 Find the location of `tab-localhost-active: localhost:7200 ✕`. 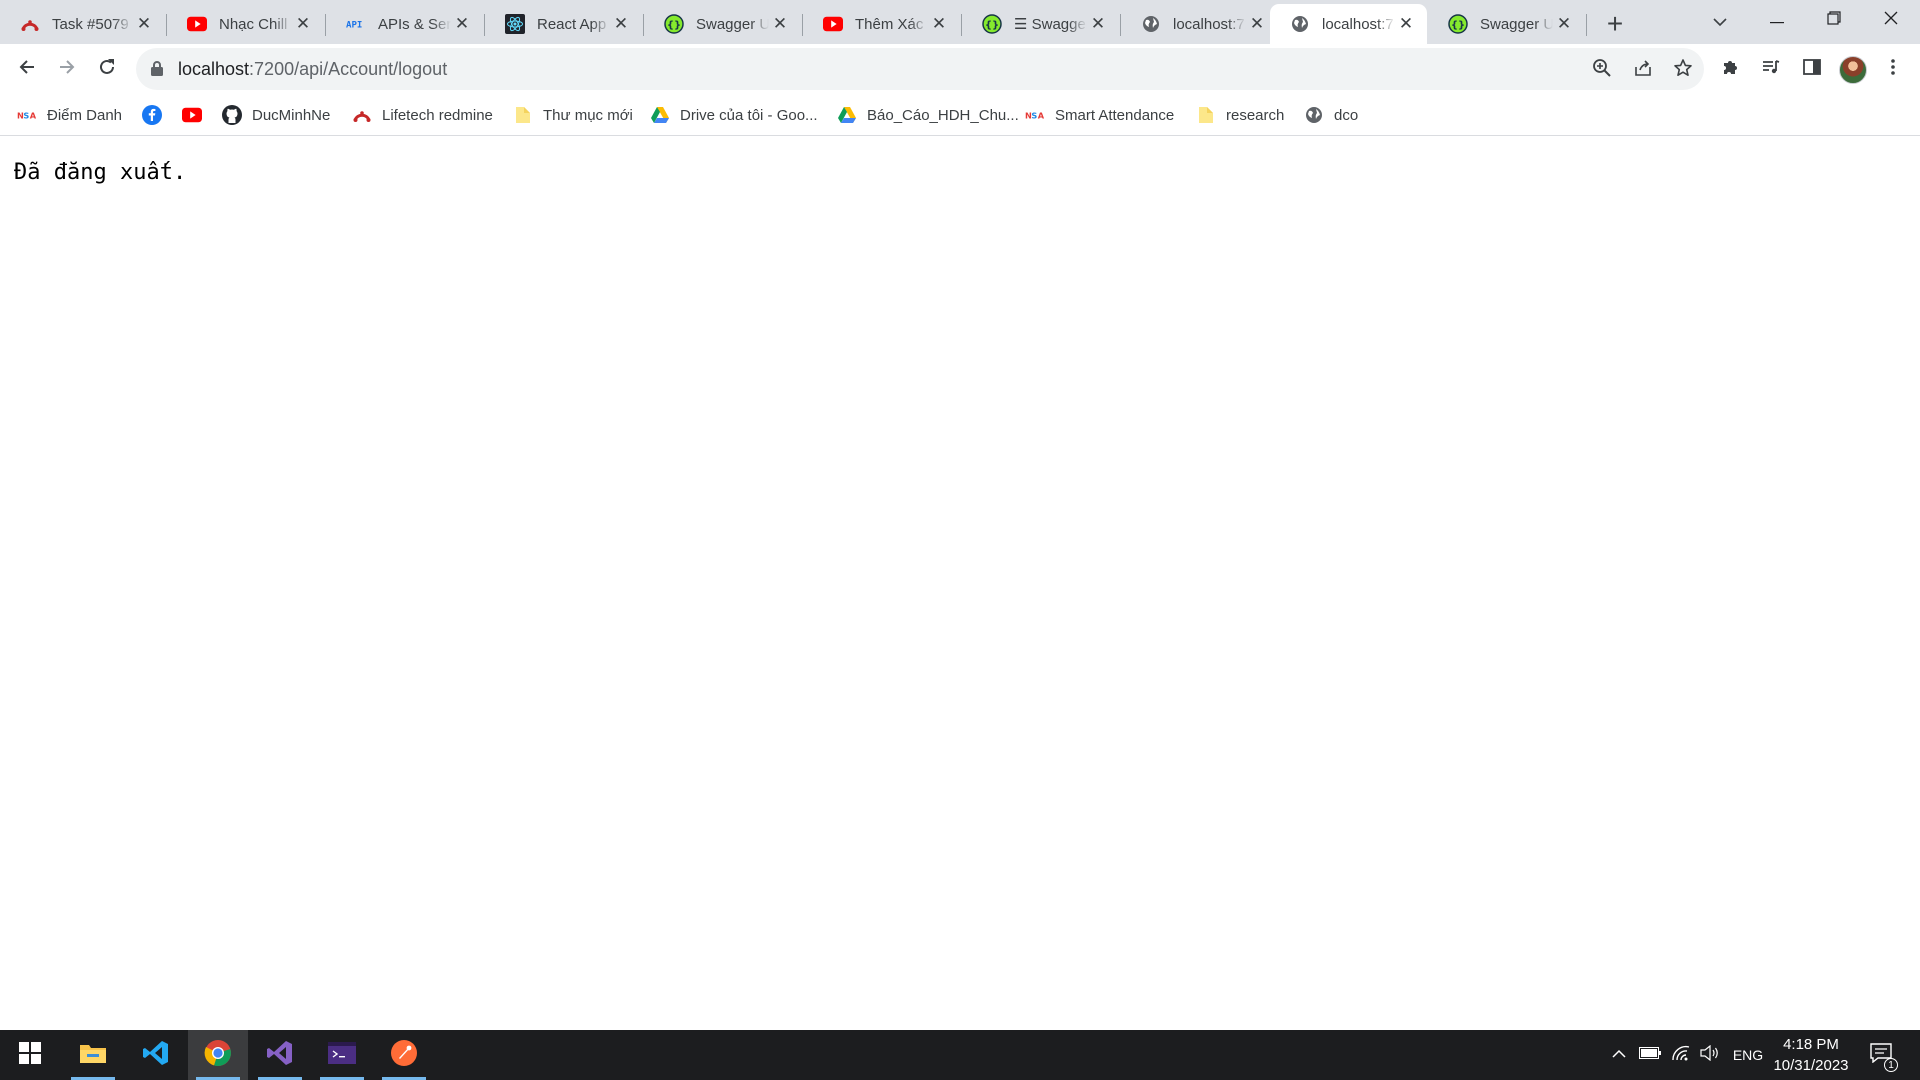

tab-localhost-active: localhost:7200 ✕ is located at coordinates (1348, 24).